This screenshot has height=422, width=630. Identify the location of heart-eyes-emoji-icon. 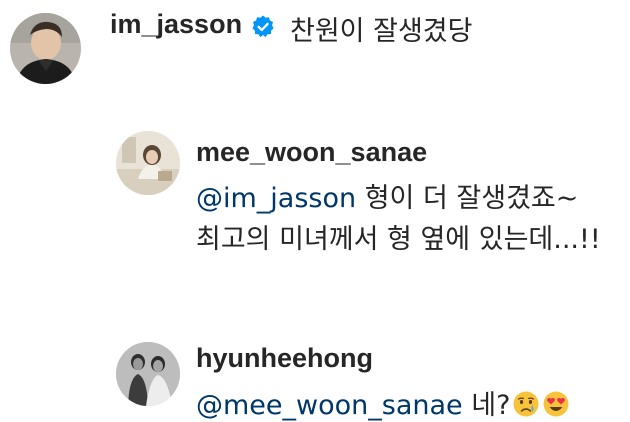
(556, 404).